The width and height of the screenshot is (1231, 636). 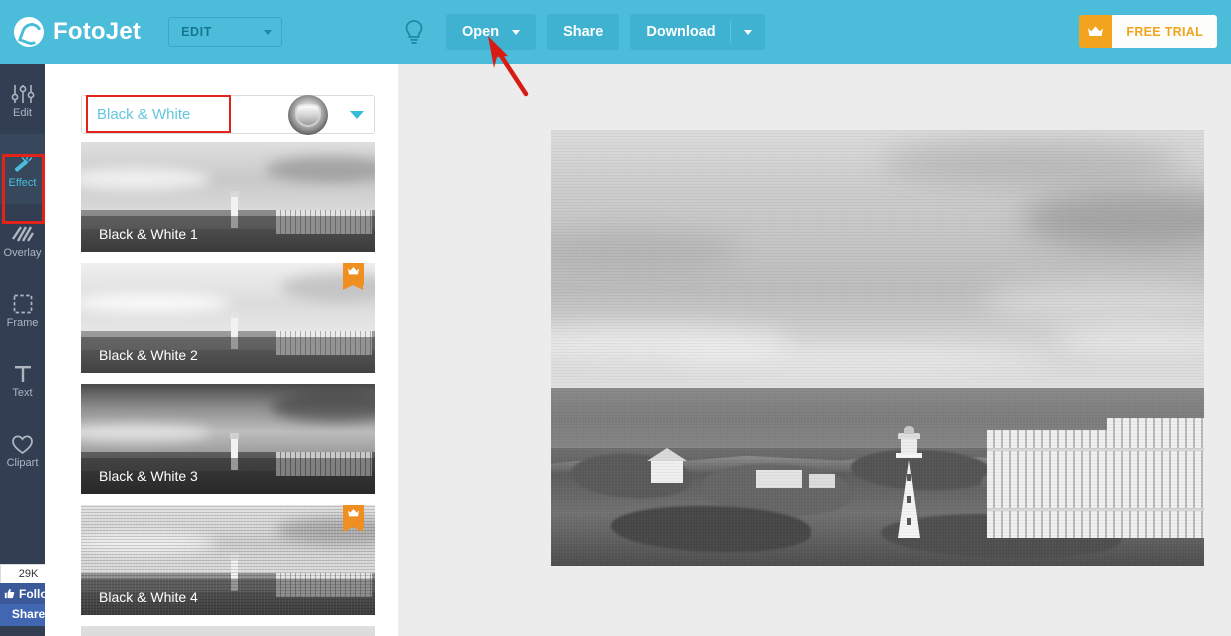 What do you see at coordinates (228, 439) in the screenshot?
I see `list-item: Black & White 3` at bounding box center [228, 439].